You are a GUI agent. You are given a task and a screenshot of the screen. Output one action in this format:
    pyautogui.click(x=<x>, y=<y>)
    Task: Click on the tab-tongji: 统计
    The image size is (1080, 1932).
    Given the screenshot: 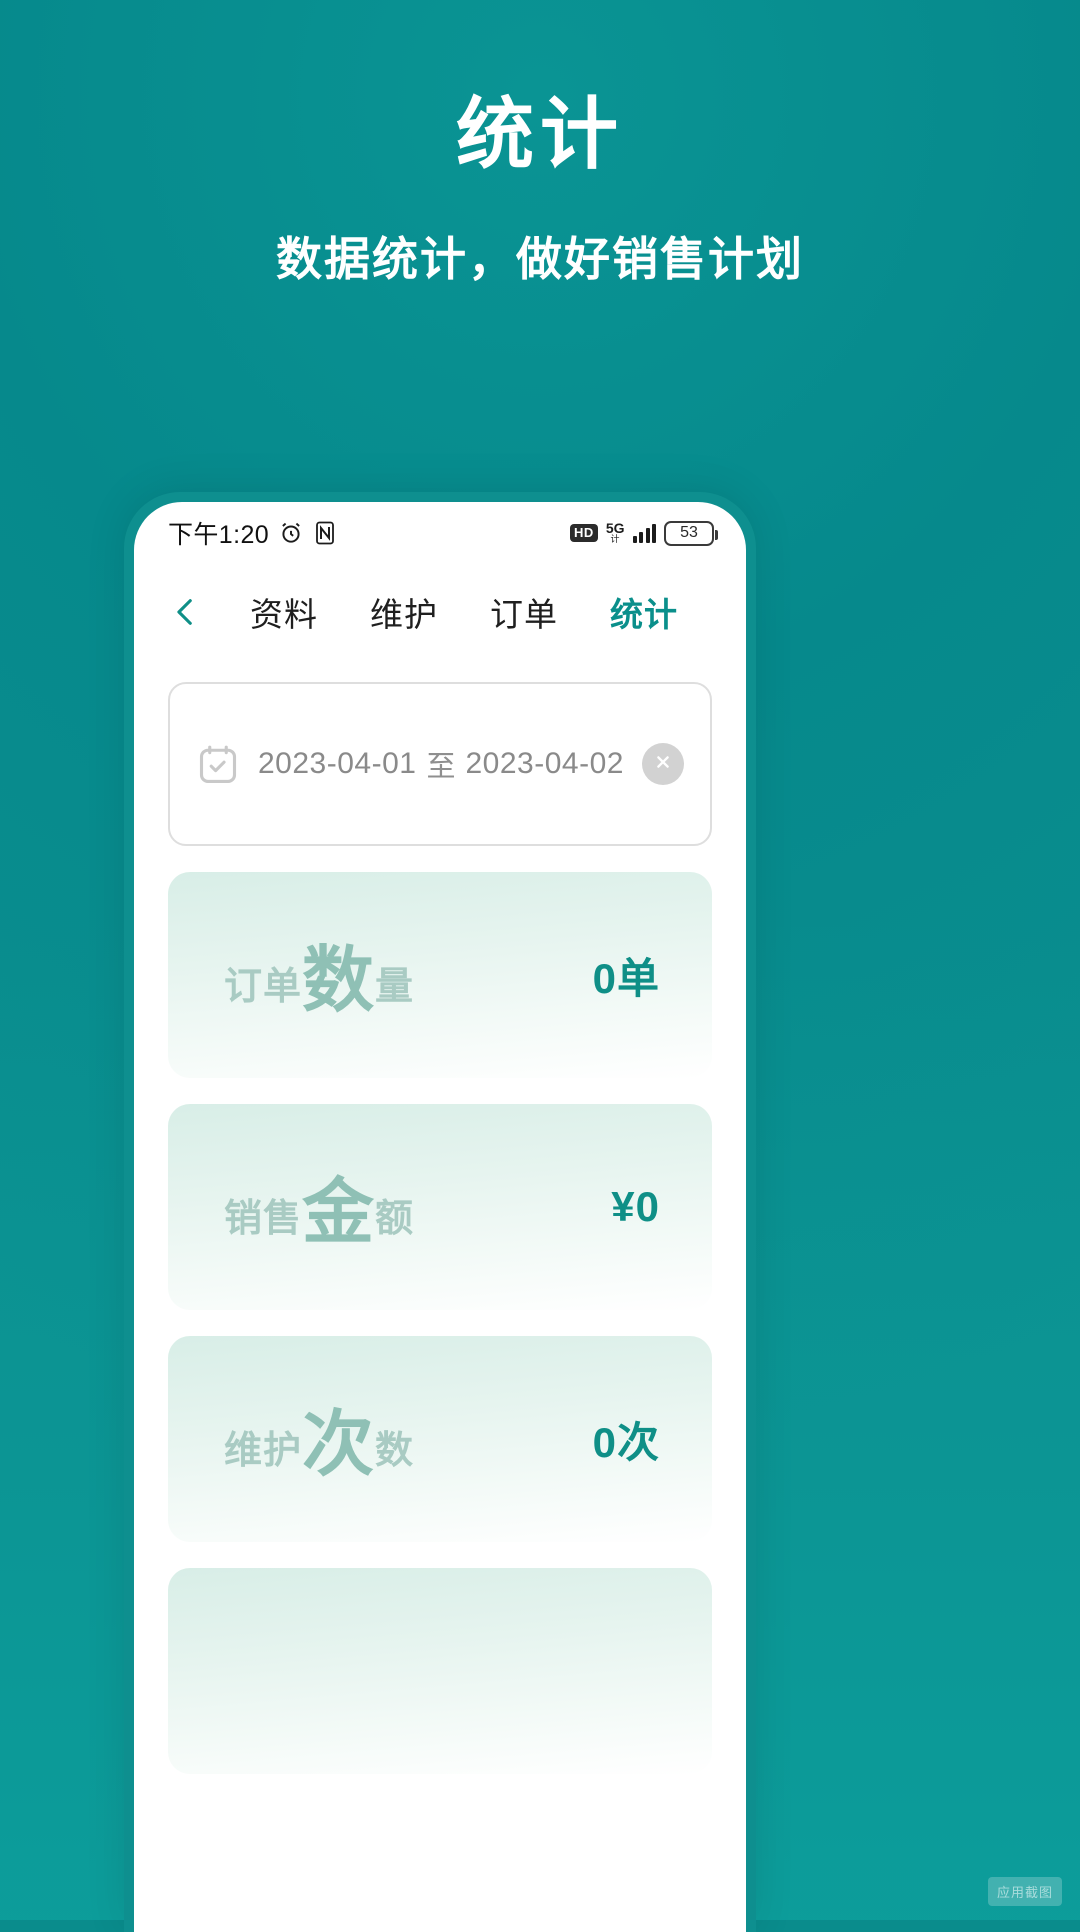 What is the action you would take?
    pyautogui.click(x=644, y=612)
    